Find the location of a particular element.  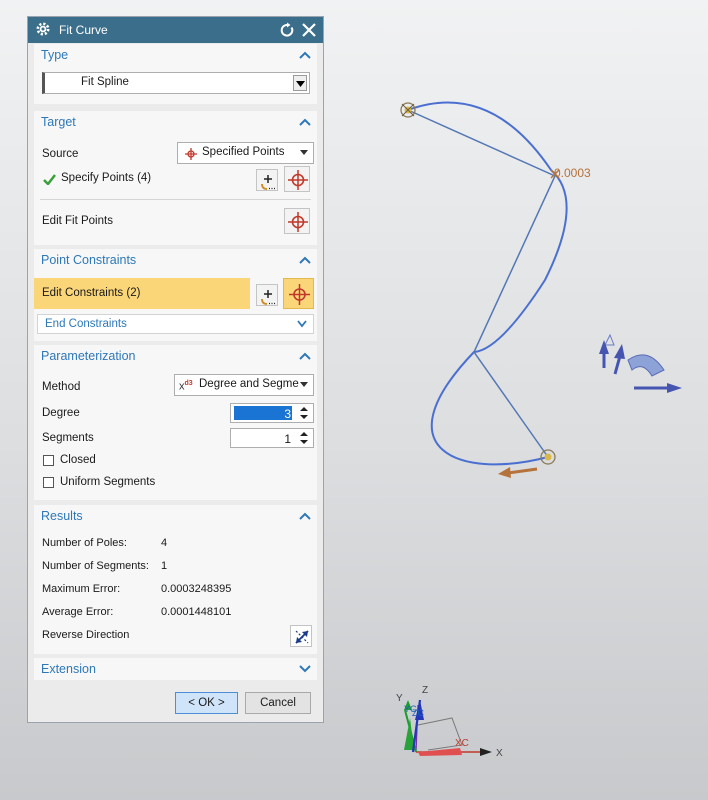

result-label: Number of Segments: is located at coordinates (95, 566).